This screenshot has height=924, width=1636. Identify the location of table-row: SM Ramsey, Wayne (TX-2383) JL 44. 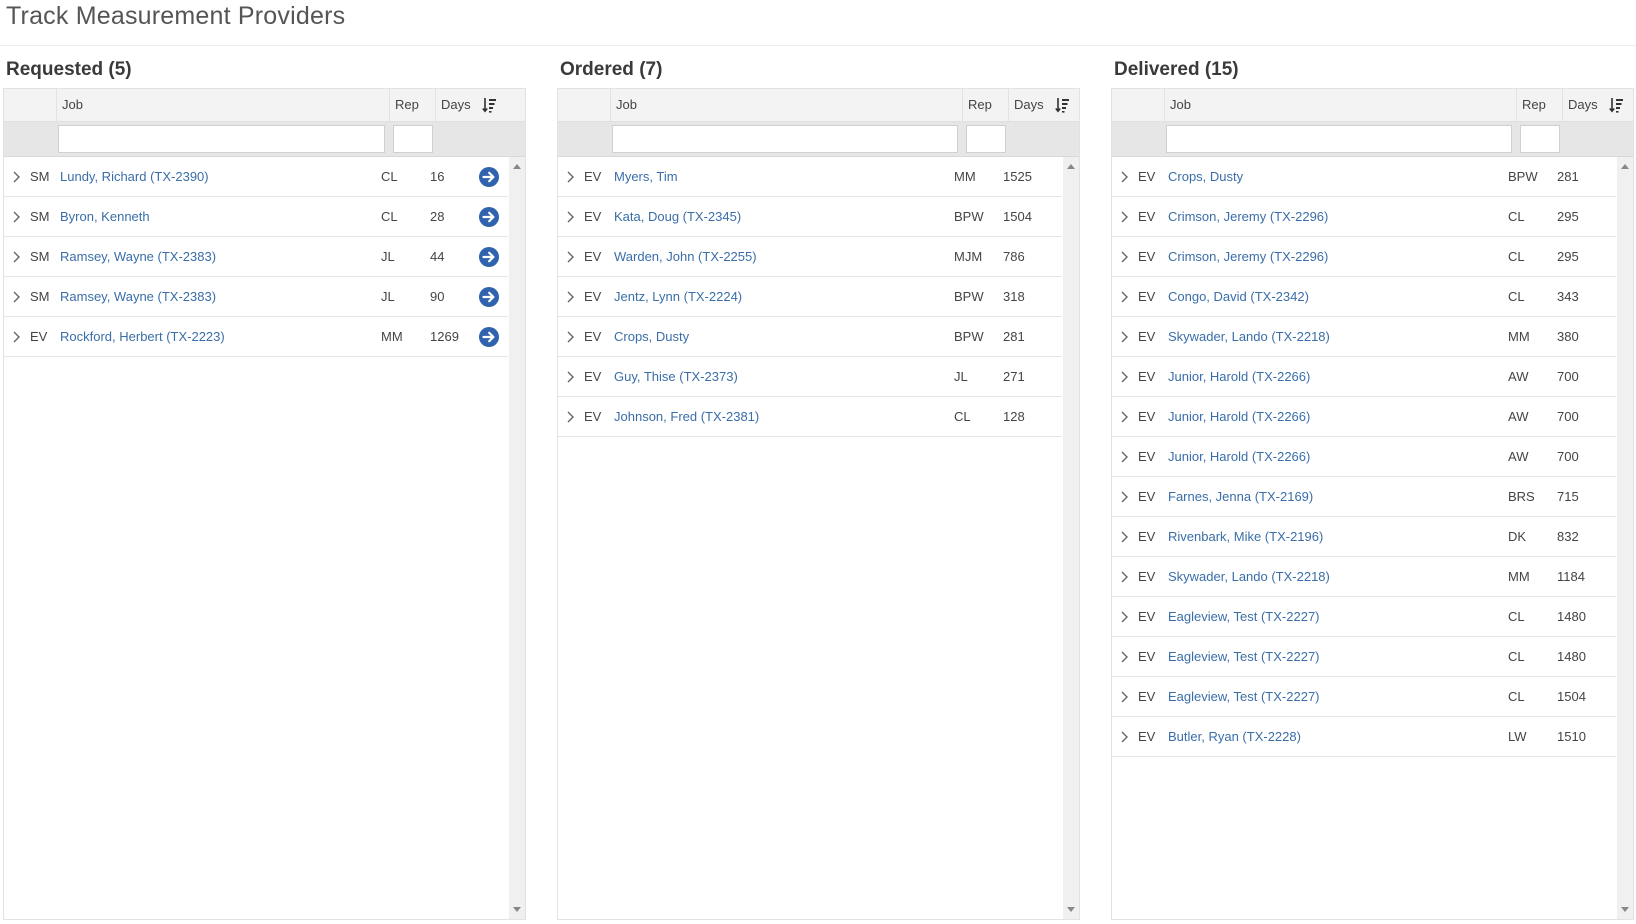
(256, 257).